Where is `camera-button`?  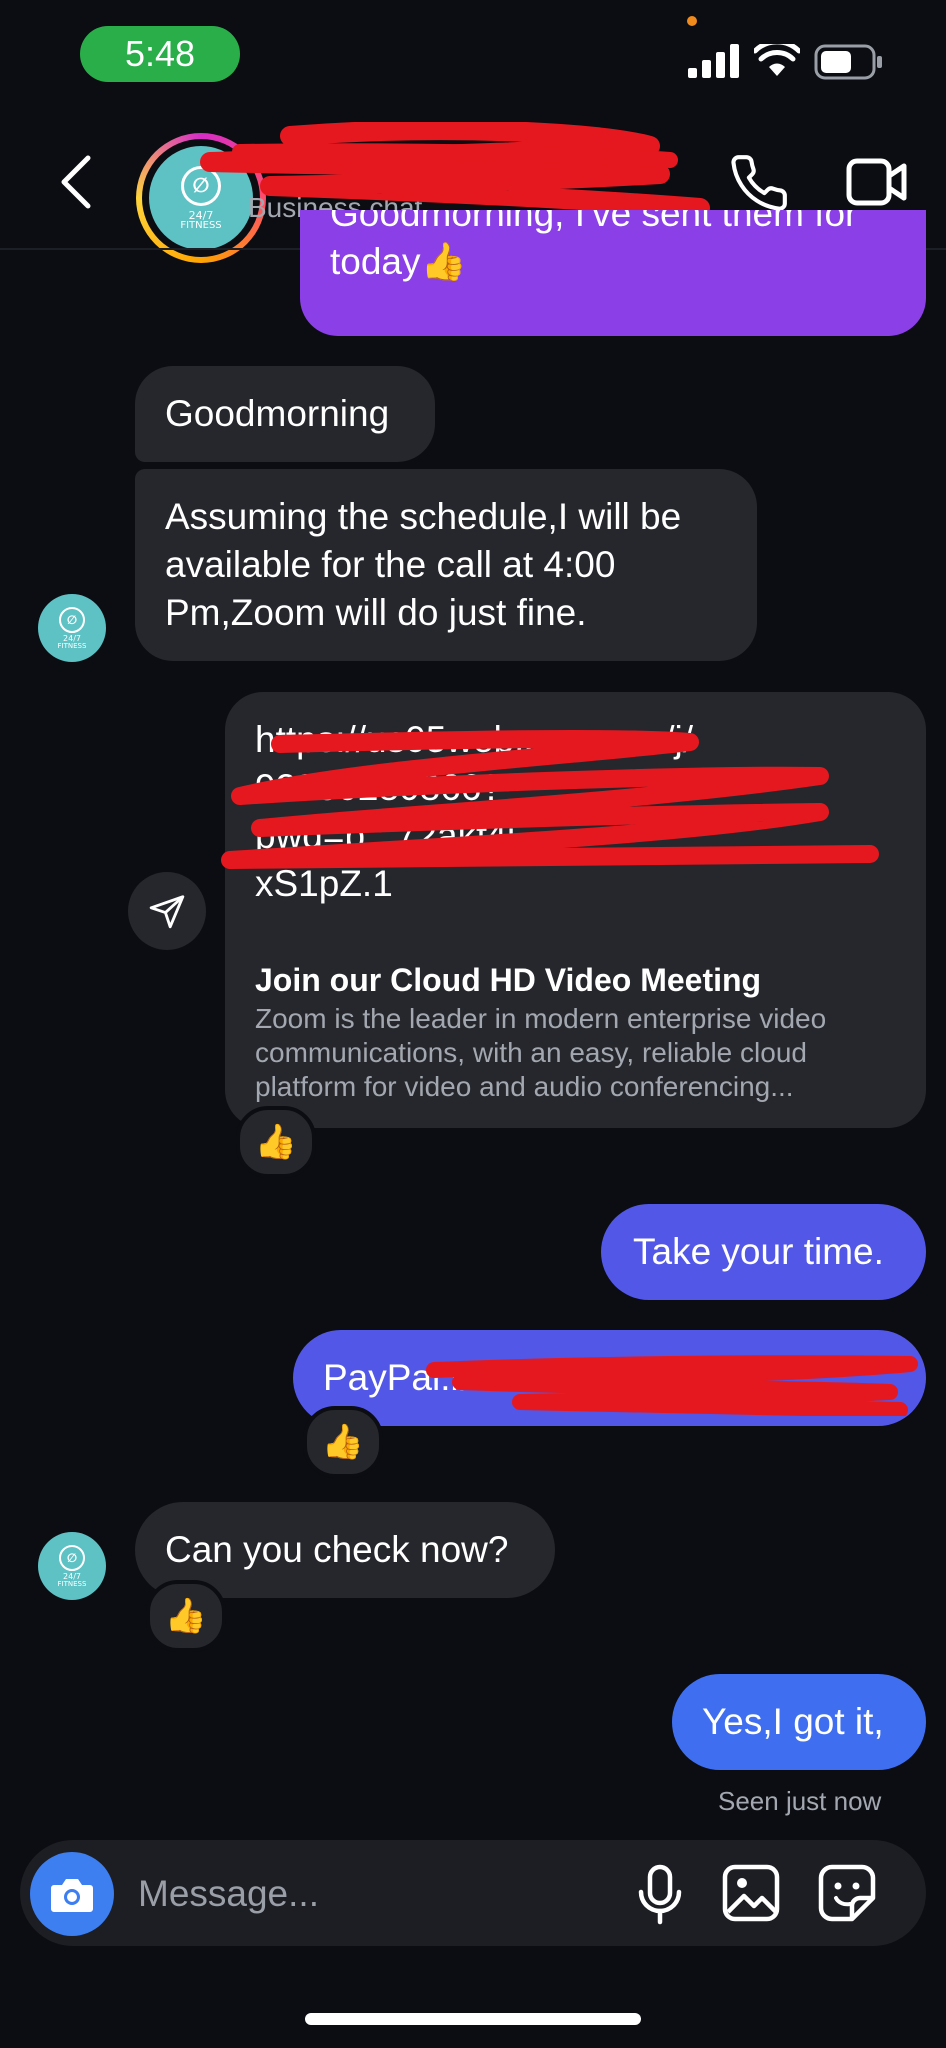
camera-button is located at coordinates (72, 1894).